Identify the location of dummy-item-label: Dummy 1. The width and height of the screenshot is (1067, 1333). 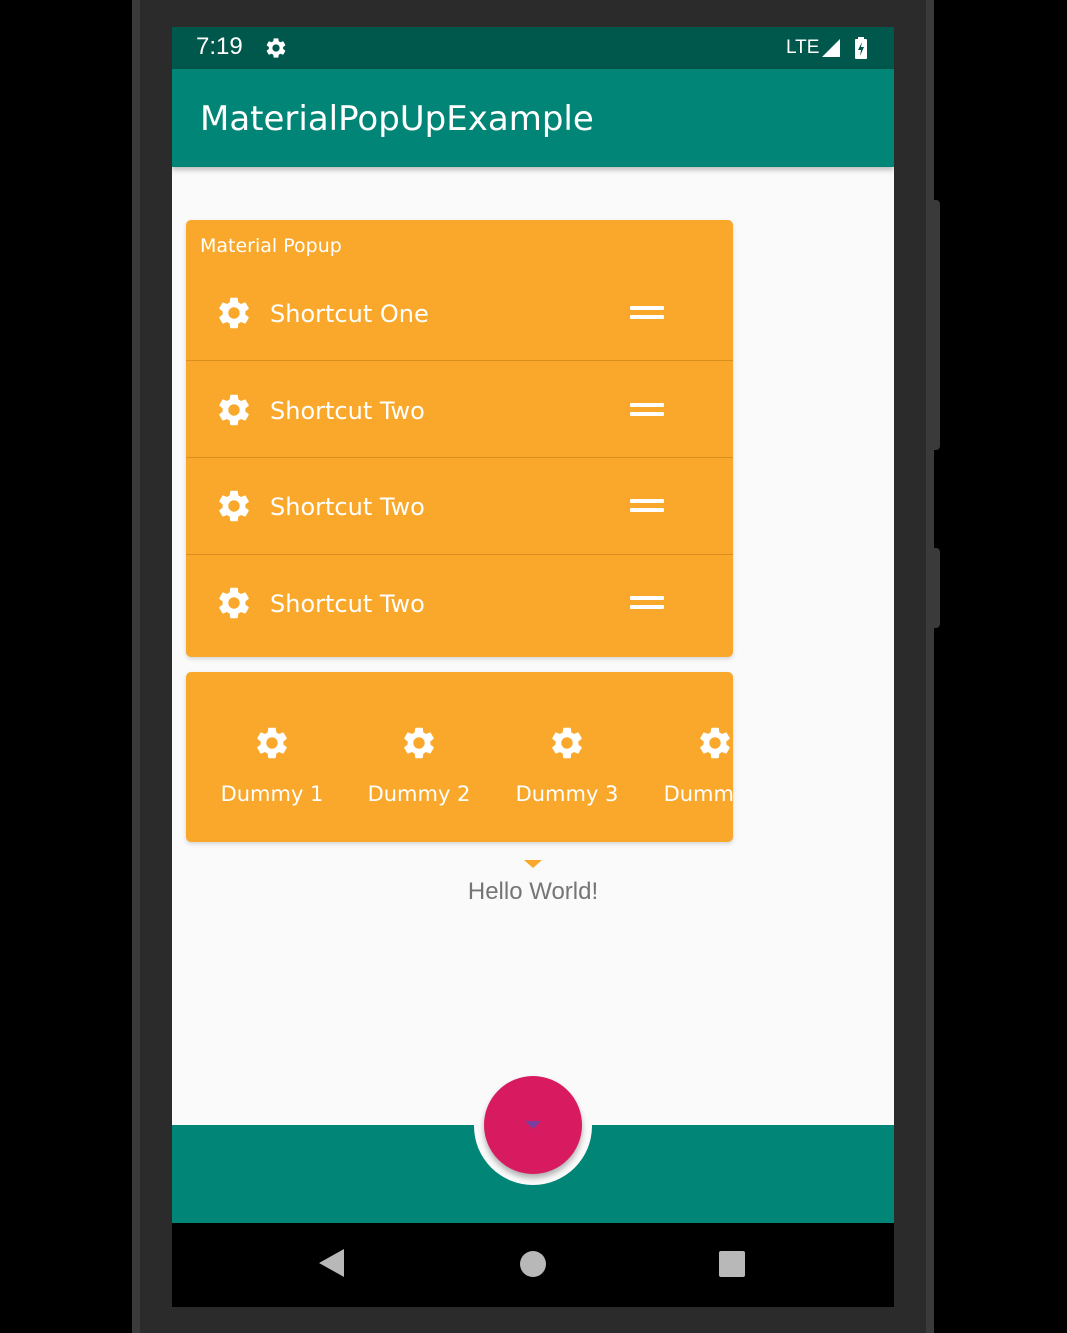
(272, 794).